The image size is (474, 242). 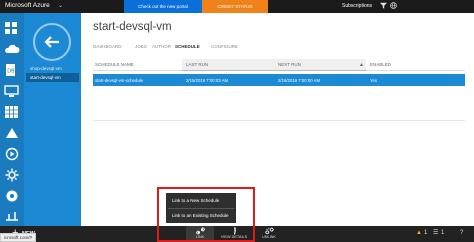 I want to click on cell-enabled: Yes, so click(x=374, y=80).